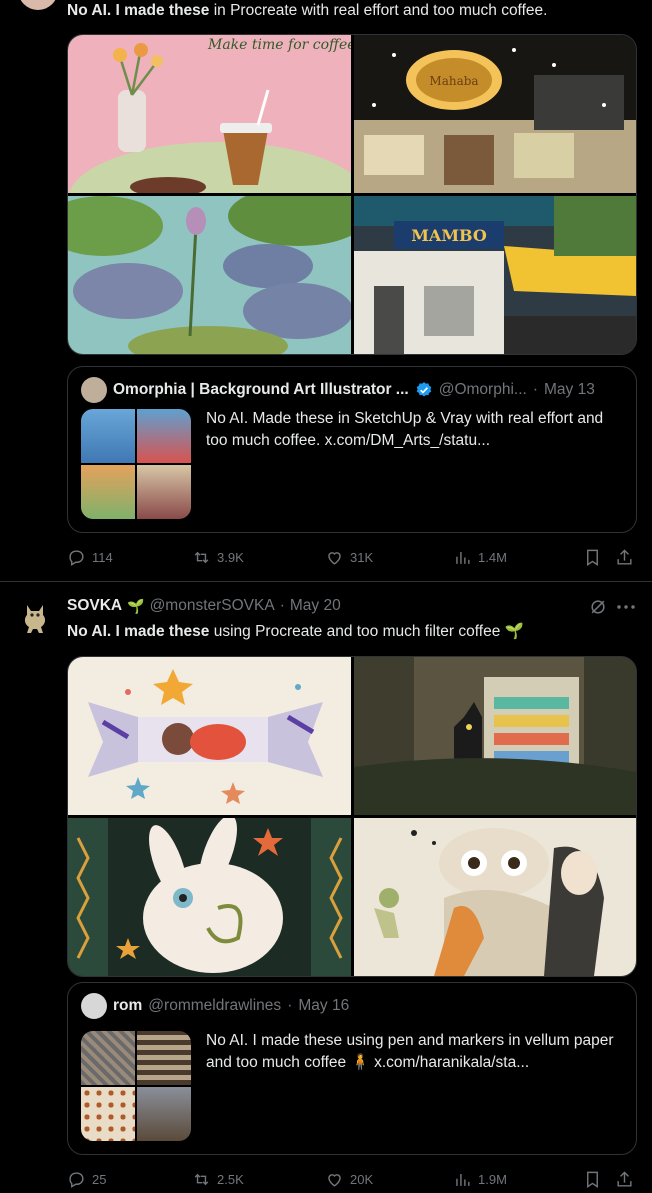 The width and height of the screenshot is (652, 1193). What do you see at coordinates (349, 1179) in the screenshot?
I see `like-button: 20K` at bounding box center [349, 1179].